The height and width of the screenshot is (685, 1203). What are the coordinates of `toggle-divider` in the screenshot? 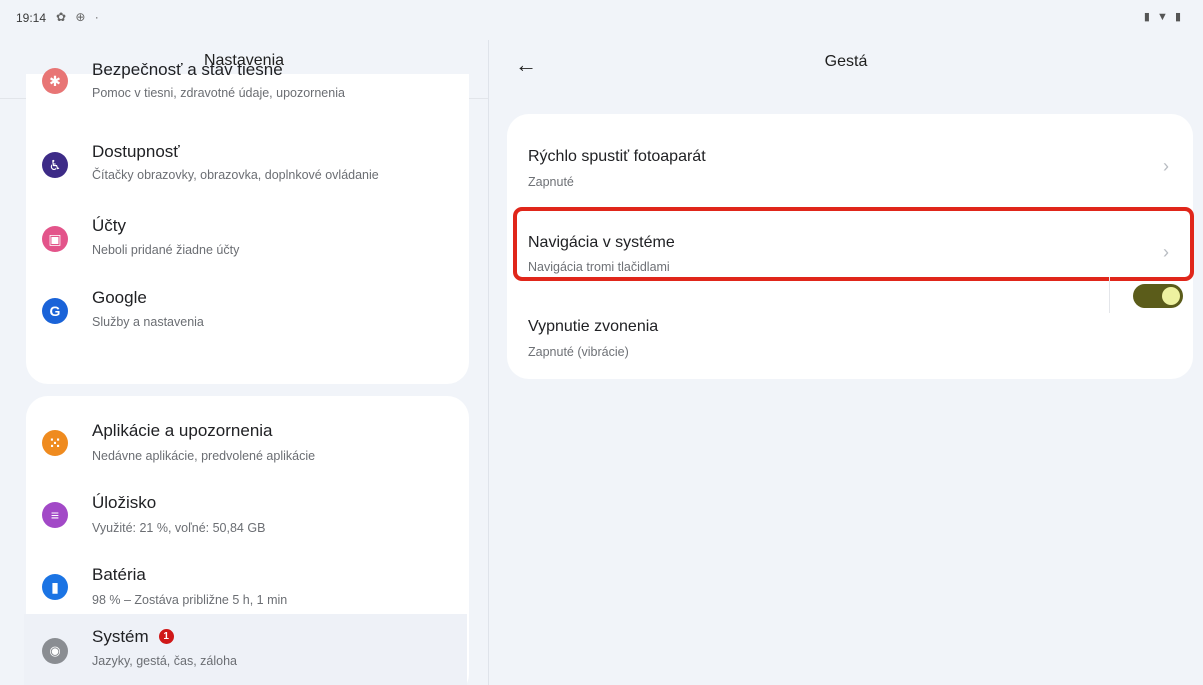 It's located at (1109, 295).